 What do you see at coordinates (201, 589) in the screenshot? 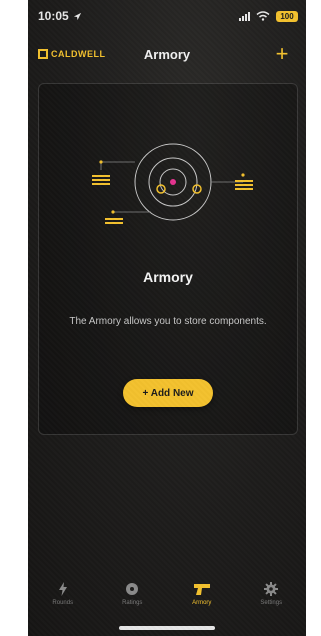
I see `pistol-icon` at bounding box center [201, 589].